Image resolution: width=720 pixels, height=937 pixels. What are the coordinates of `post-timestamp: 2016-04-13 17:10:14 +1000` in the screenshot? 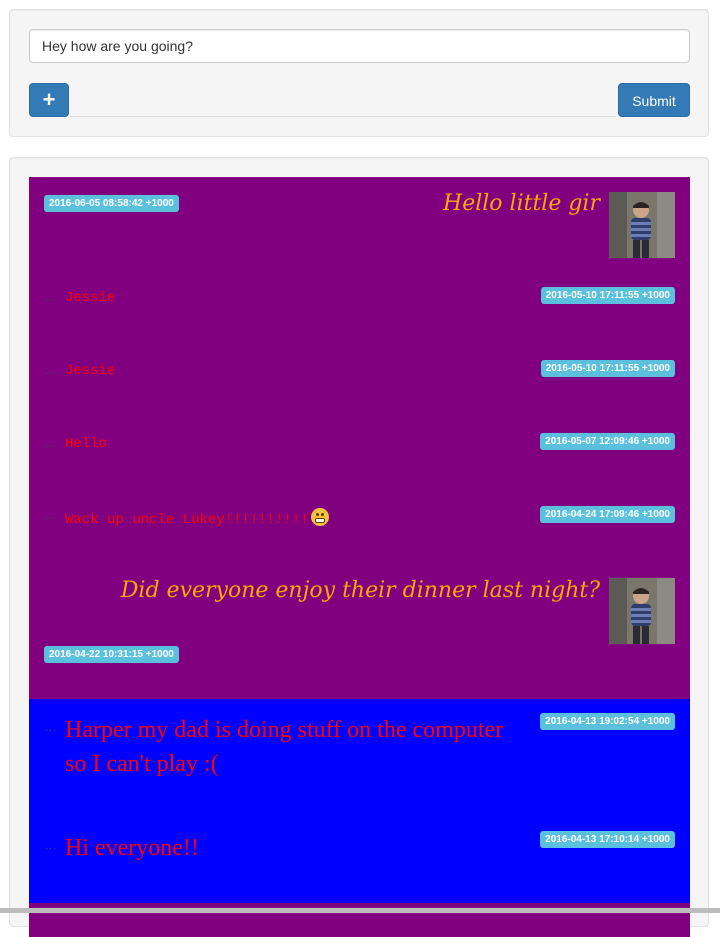 It's located at (607, 839).